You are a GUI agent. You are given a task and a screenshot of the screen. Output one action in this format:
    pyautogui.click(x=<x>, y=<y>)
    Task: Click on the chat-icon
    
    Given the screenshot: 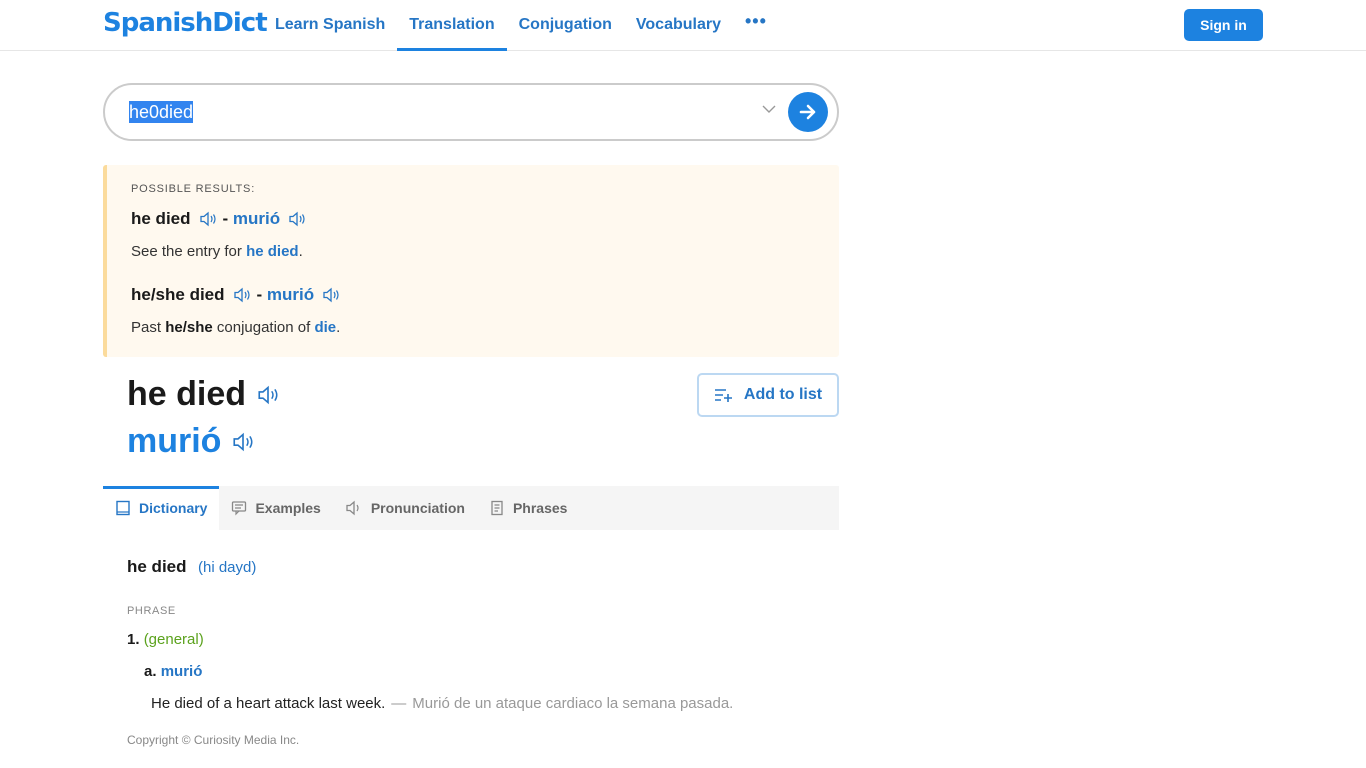 What is the action you would take?
    pyautogui.click(x=239, y=508)
    